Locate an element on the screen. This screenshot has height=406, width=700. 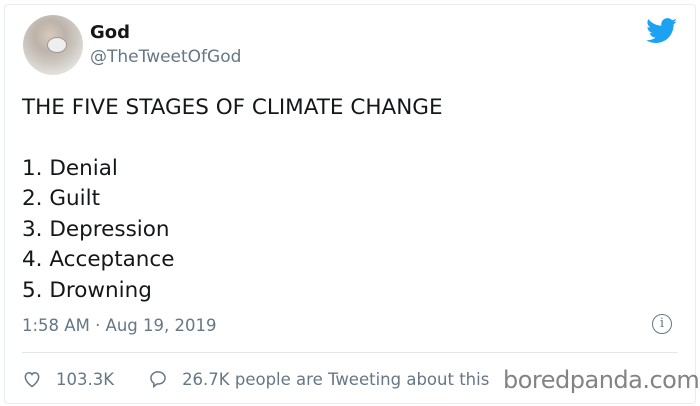
mask-image is located at coordinates (57, 45).